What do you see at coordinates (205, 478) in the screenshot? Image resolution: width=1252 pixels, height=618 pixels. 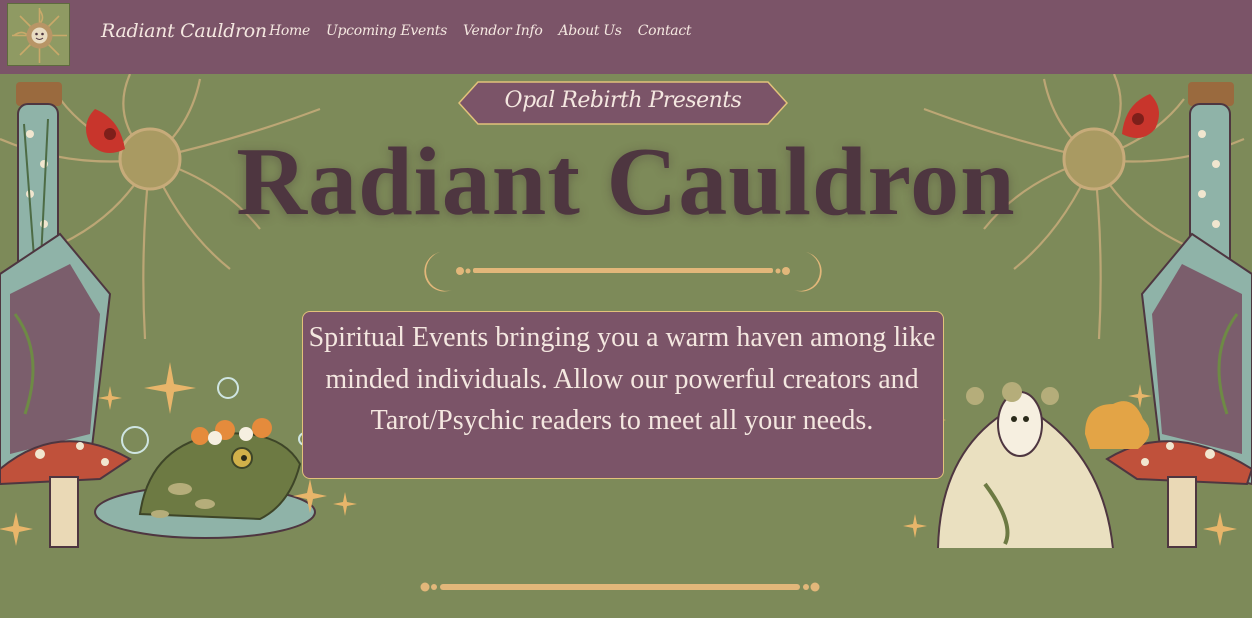 I see `frog-icon` at bounding box center [205, 478].